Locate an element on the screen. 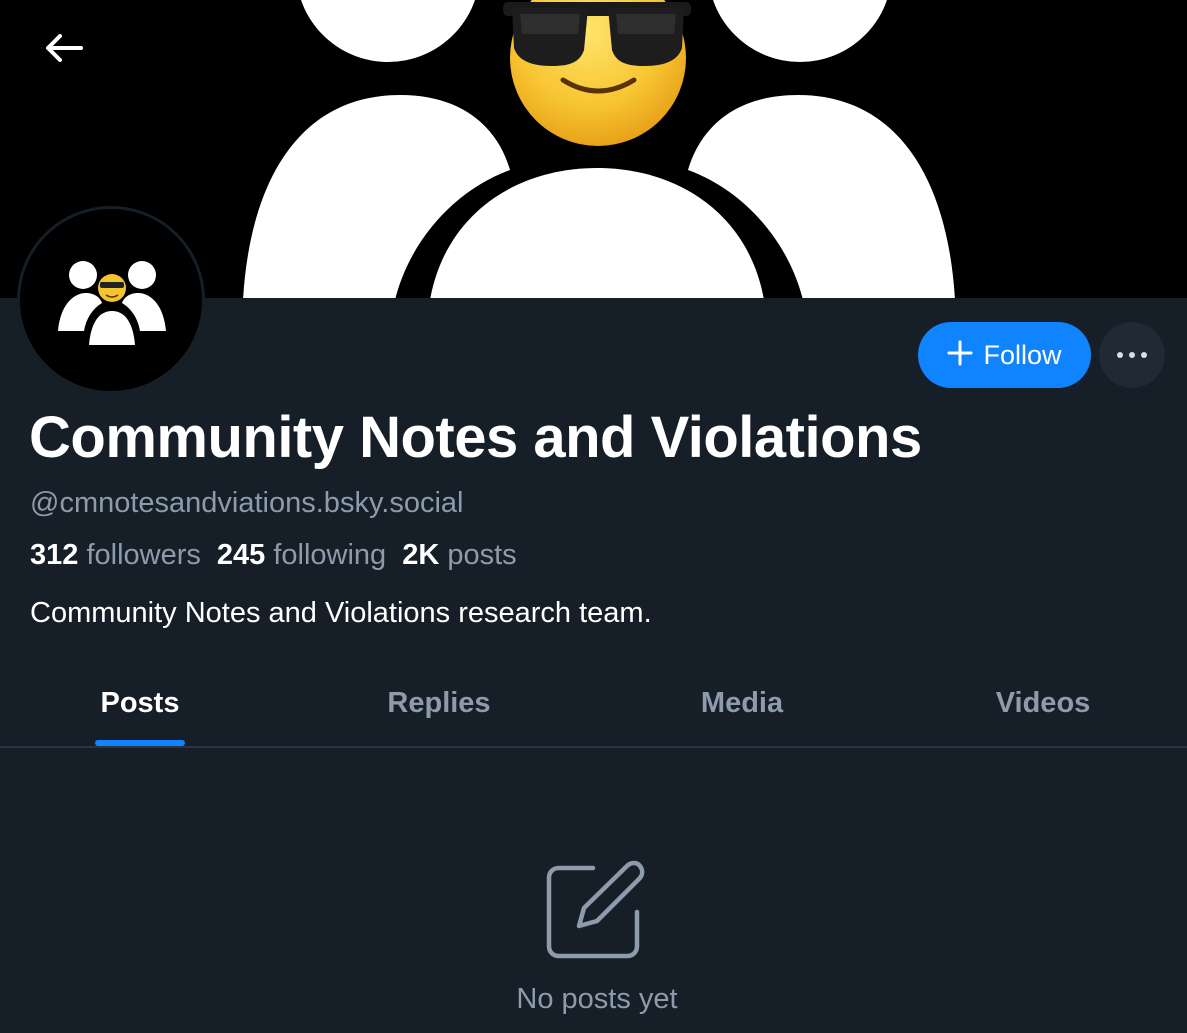  tab-videos: Videos is located at coordinates (1043, 703).